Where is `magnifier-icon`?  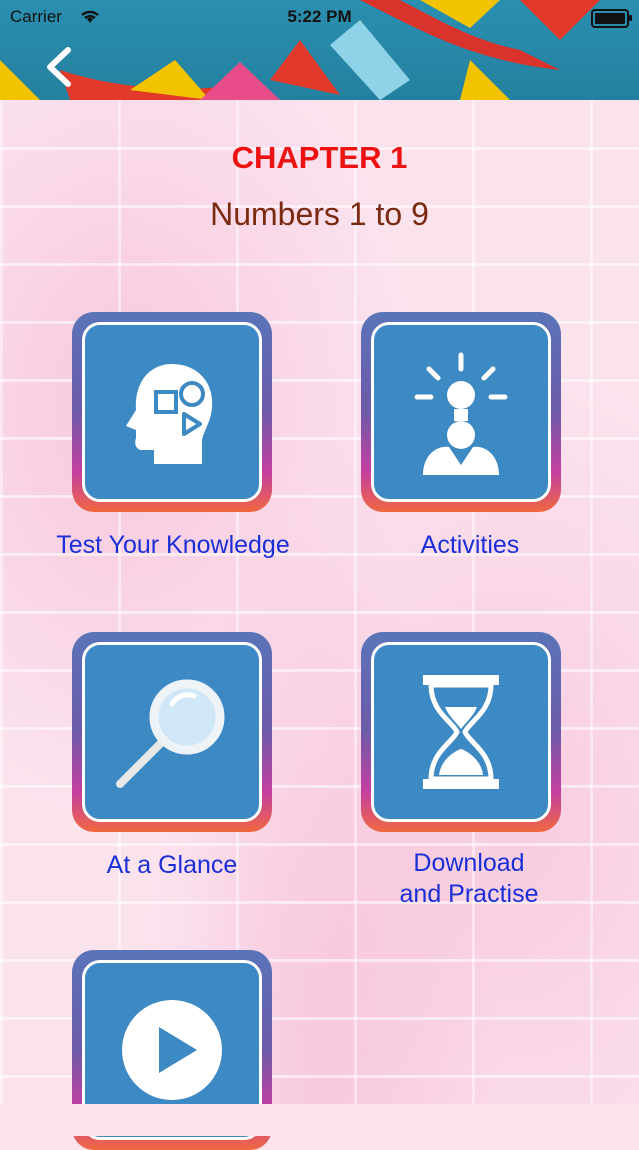
magnifier-icon is located at coordinates (170, 733).